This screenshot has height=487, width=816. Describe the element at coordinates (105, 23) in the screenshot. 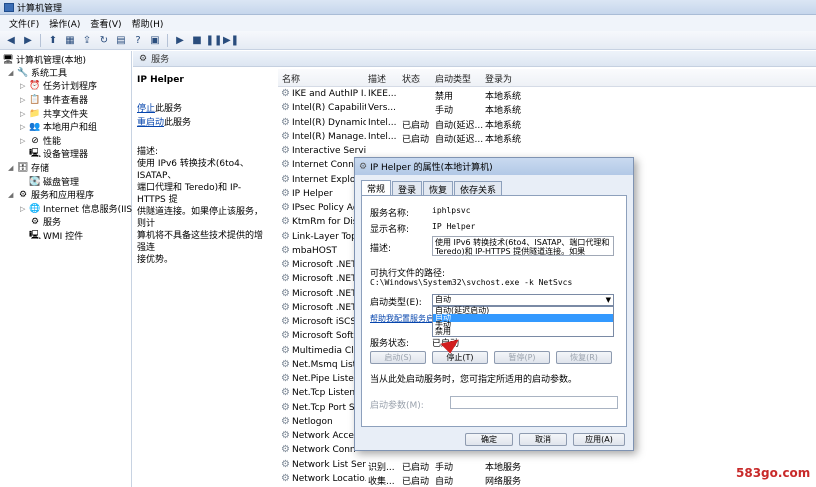

I see `menu-view: 查看(V)` at that location.